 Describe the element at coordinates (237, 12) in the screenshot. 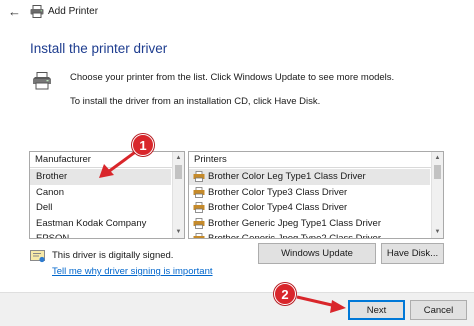

I see `title-bar: ← Add Printer` at that location.